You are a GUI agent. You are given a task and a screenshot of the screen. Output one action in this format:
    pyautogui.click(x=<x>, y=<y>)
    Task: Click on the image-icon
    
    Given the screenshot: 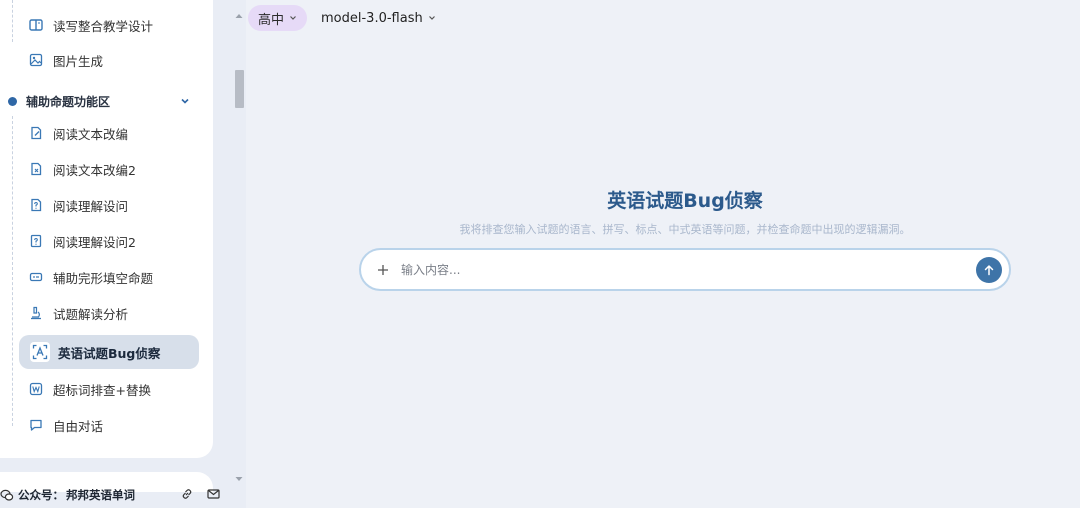 What is the action you would take?
    pyautogui.click(x=36, y=60)
    